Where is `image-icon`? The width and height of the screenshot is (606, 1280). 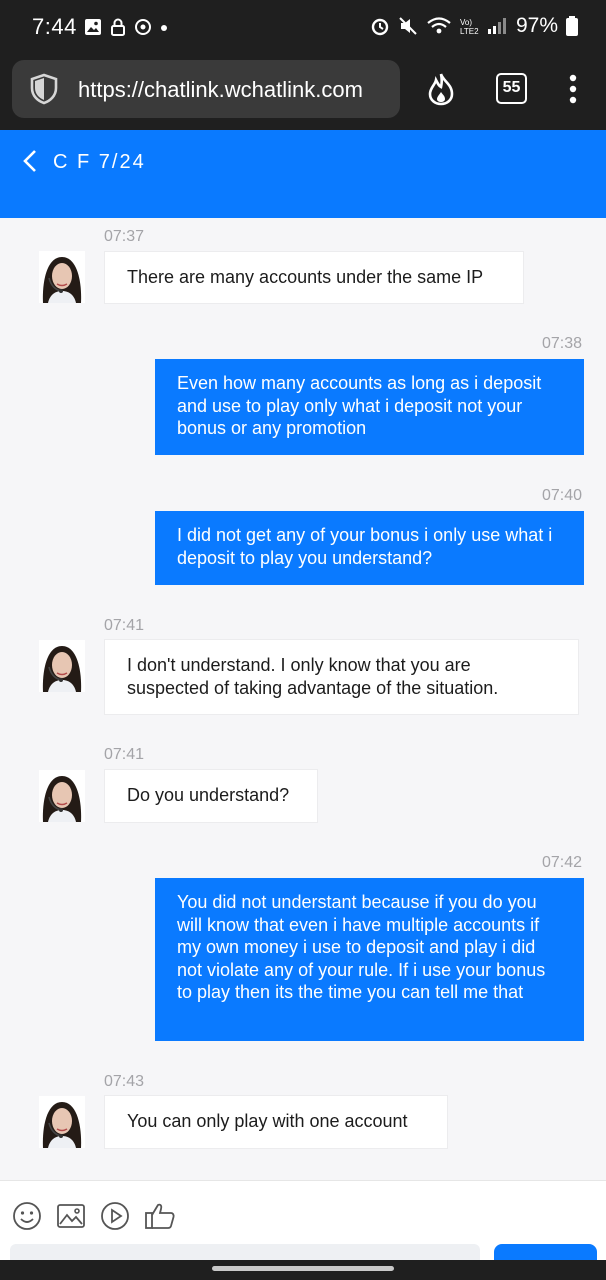
image-icon is located at coordinates (71, 1216).